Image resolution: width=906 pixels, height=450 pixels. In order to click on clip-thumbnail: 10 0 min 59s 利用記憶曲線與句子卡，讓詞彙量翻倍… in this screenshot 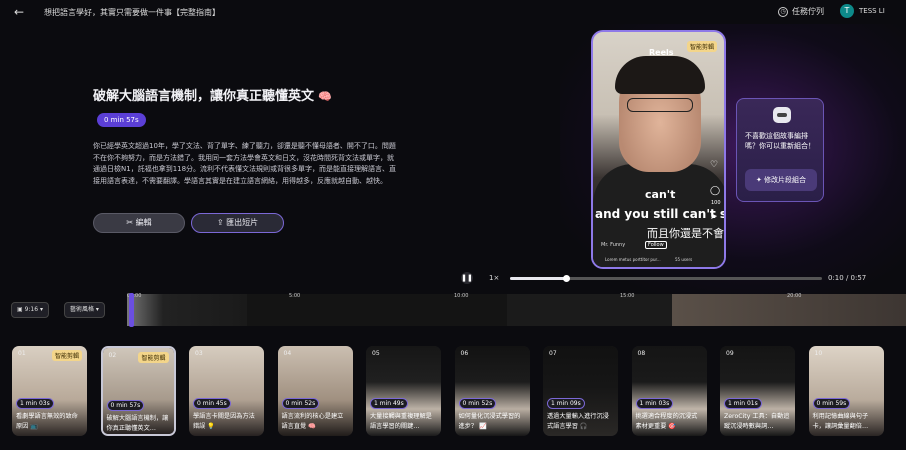, I will do `click(846, 391)`.